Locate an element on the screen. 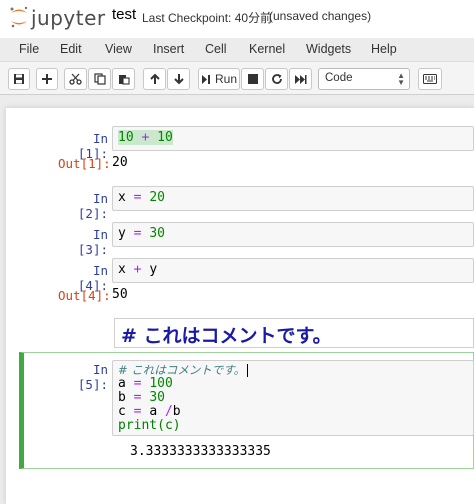 This screenshot has width=474, height=504. cell-3-prompt-in: In [3]: is located at coordinates (92, 242).